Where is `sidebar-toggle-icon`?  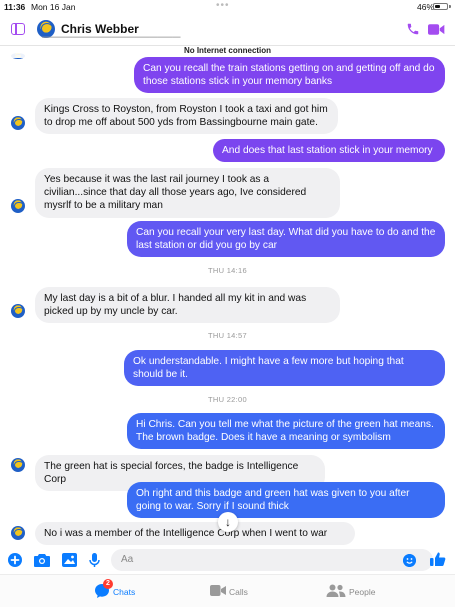 sidebar-toggle-icon is located at coordinates (18, 29).